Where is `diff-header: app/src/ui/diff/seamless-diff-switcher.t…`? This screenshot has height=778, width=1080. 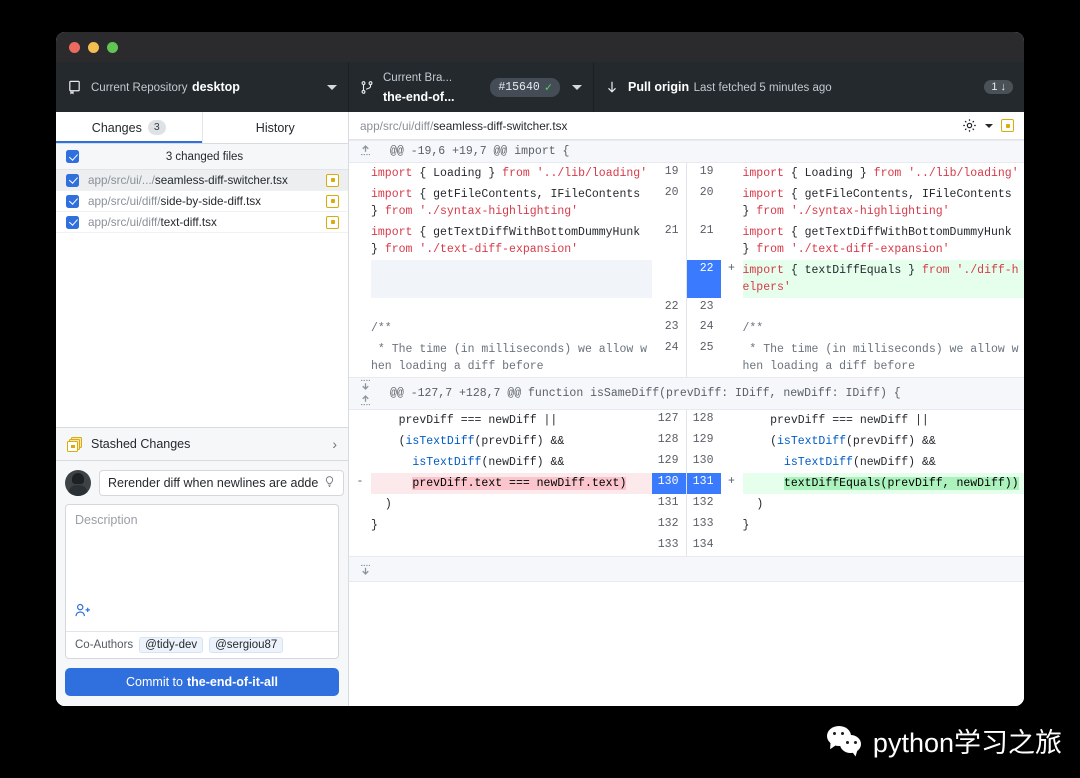 diff-header: app/src/ui/diff/seamless-diff-switcher.t… is located at coordinates (686, 126).